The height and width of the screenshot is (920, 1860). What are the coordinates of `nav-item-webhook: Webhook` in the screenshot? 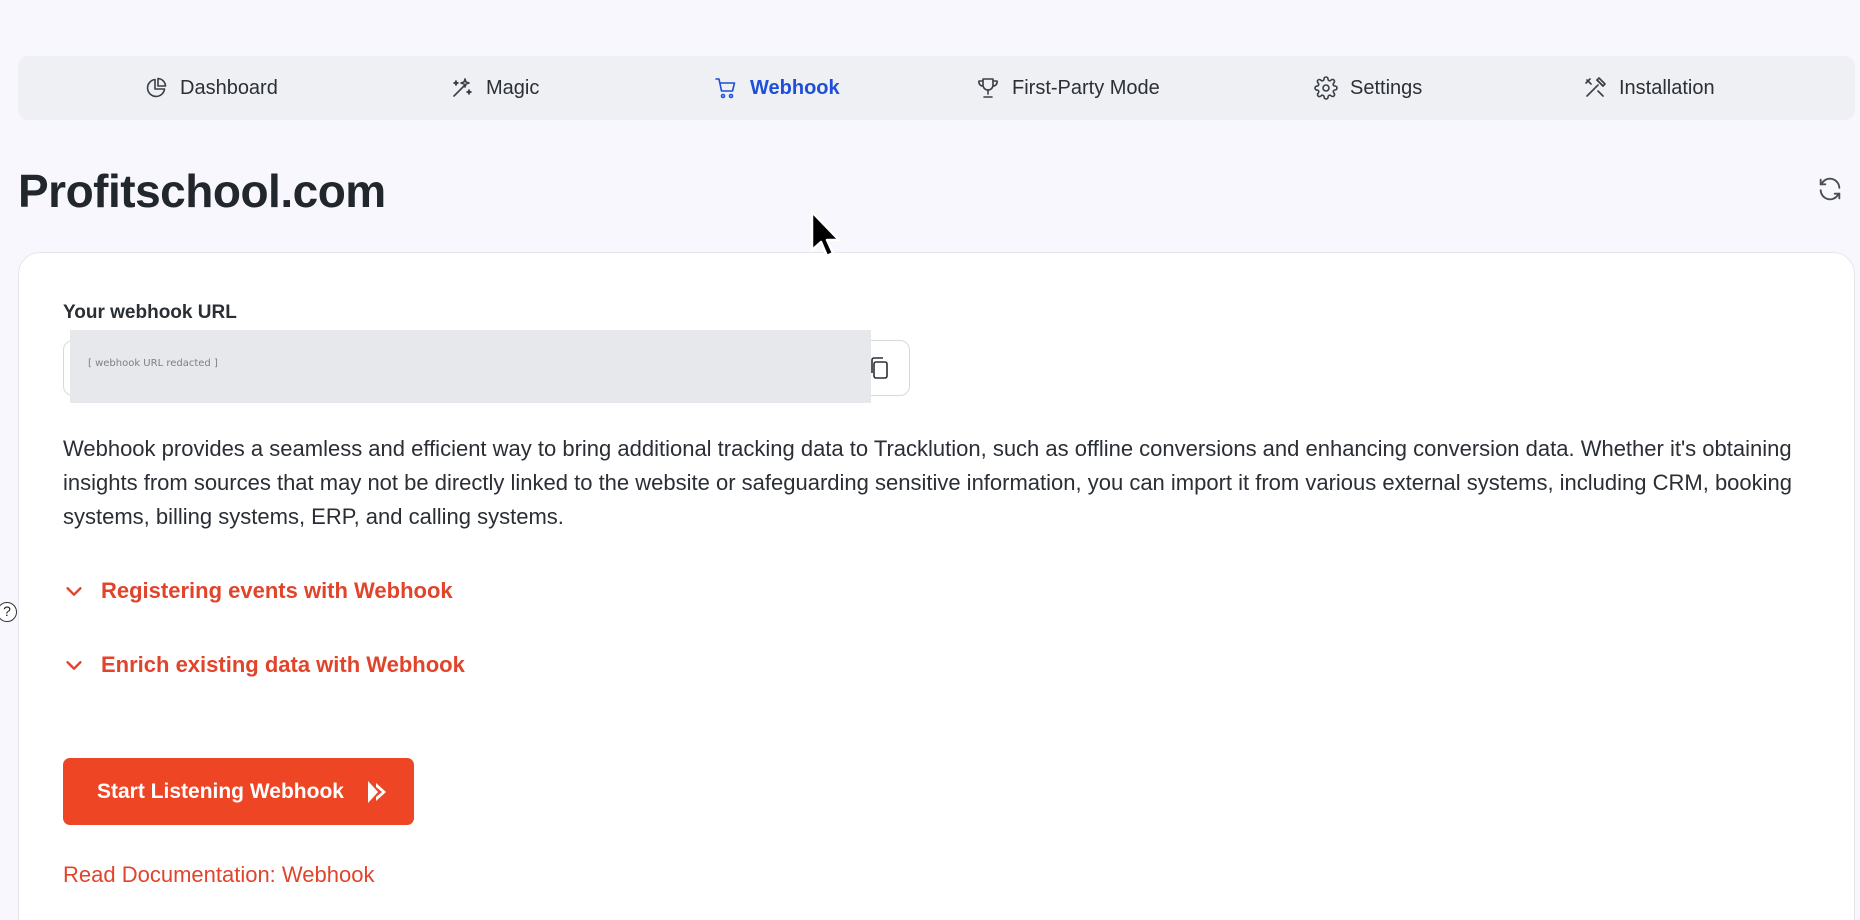 It's located at (777, 88).